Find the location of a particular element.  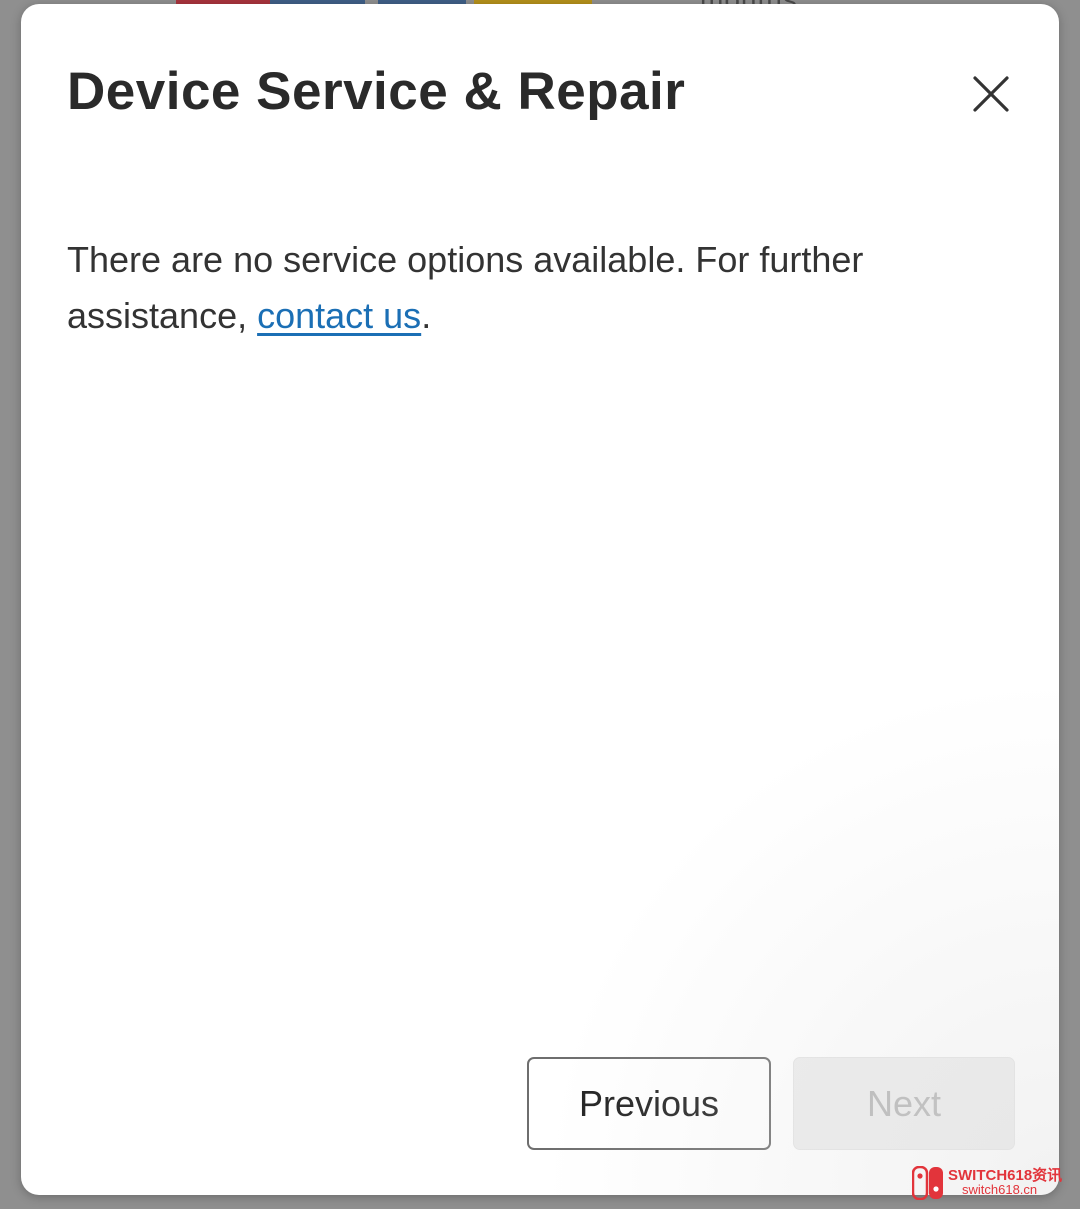

close-icon is located at coordinates (991, 94).